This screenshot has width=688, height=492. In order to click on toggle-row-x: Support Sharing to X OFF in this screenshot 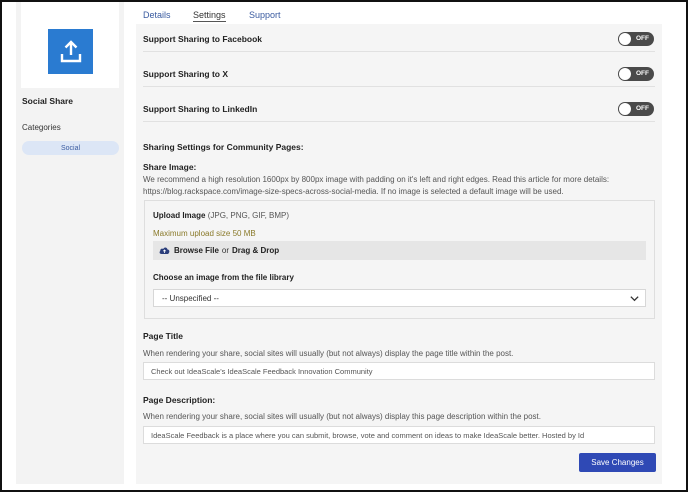, I will do `click(399, 73)`.